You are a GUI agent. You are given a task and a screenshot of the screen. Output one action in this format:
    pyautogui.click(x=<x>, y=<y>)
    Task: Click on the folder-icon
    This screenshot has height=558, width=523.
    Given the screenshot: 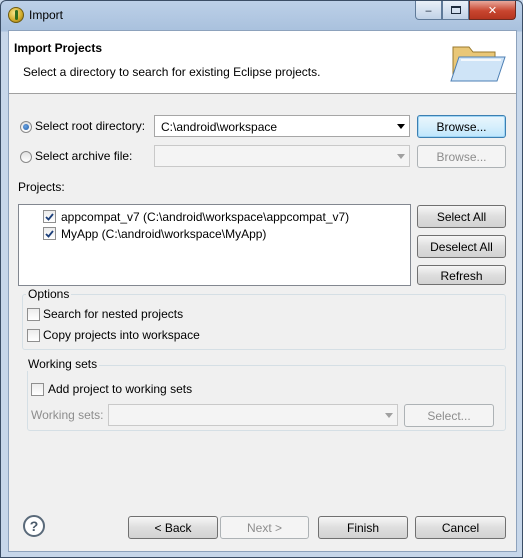 What is the action you would take?
    pyautogui.click(x=478, y=64)
    